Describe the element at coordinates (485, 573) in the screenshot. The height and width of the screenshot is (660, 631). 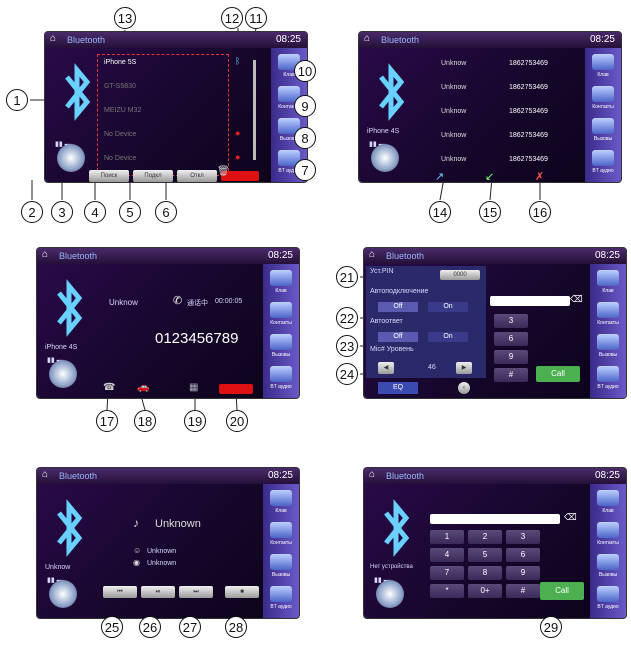
I see `key-8: 8` at that location.